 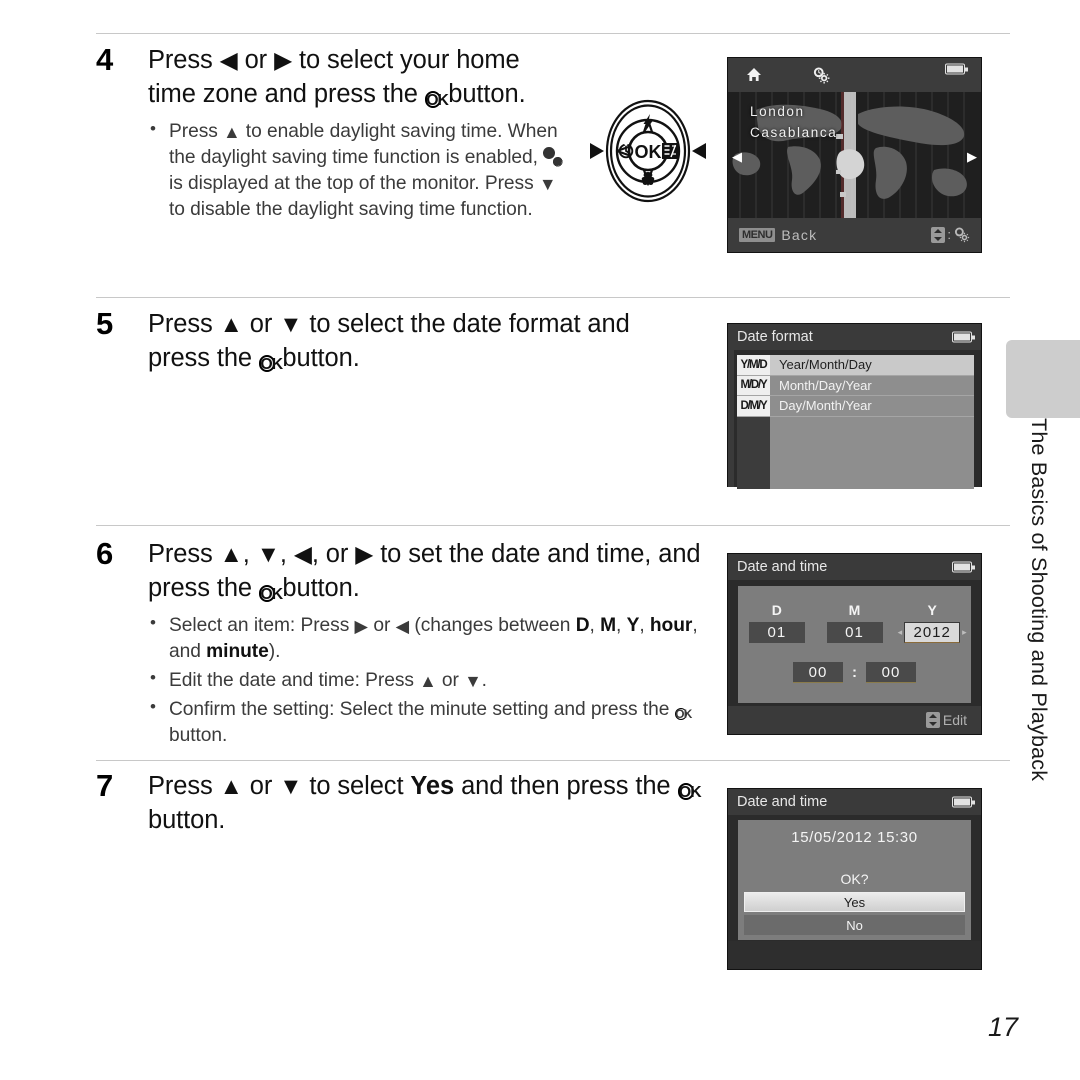 What do you see at coordinates (483, 93) in the screenshot?
I see `step-4-text-4: button.` at bounding box center [483, 93].